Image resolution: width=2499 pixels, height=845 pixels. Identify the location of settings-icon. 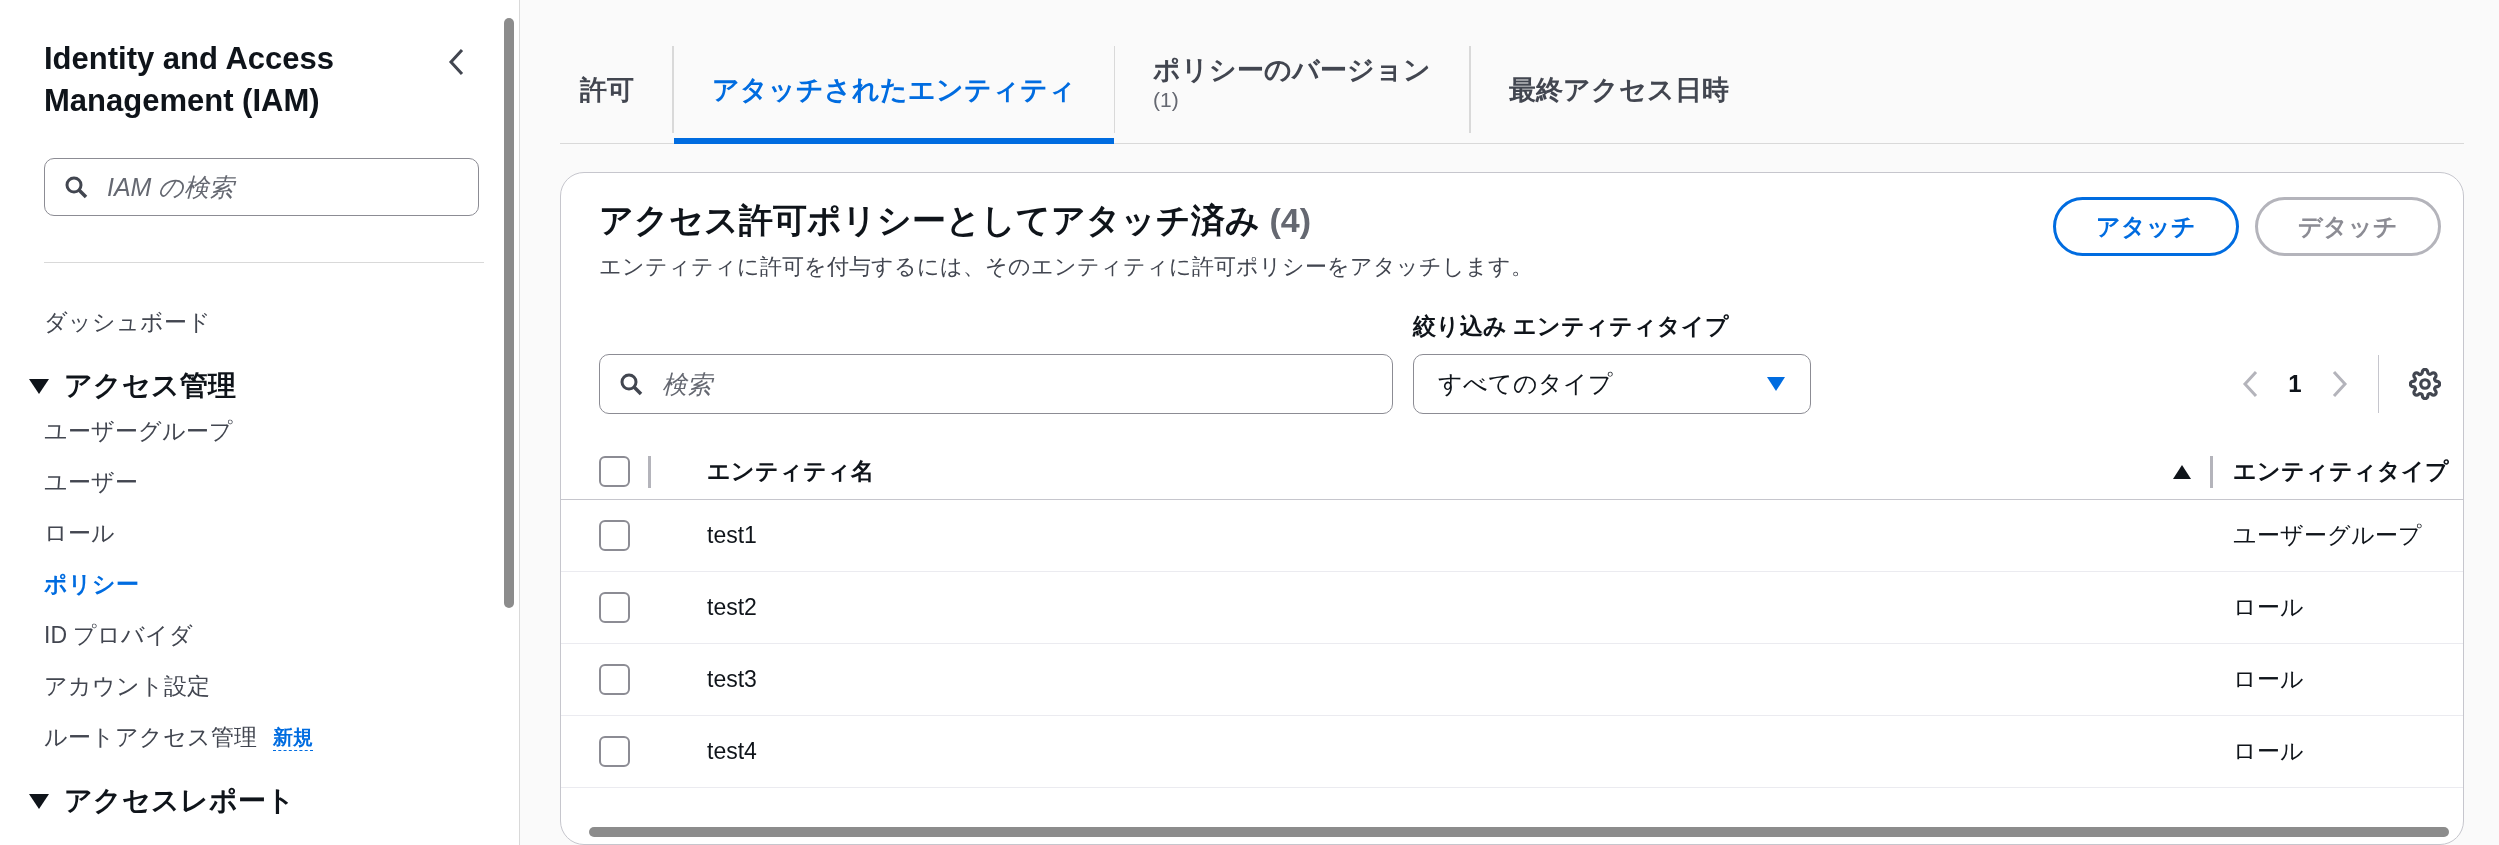
(2425, 384).